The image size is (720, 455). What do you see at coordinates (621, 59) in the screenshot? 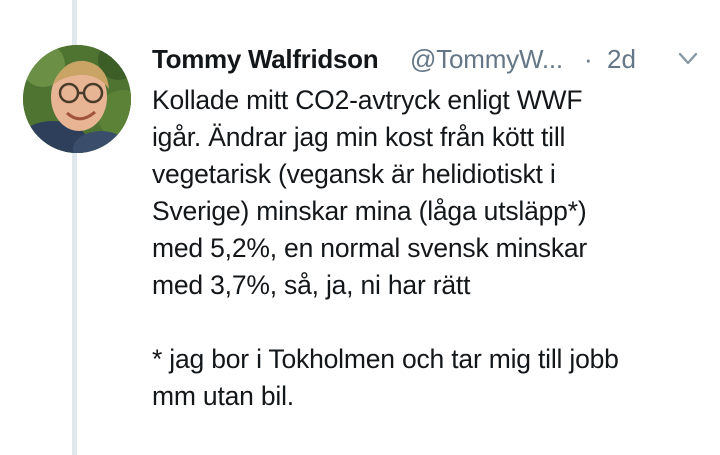
I see `tweet-timestamp: 2d` at bounding box center [621, 59].